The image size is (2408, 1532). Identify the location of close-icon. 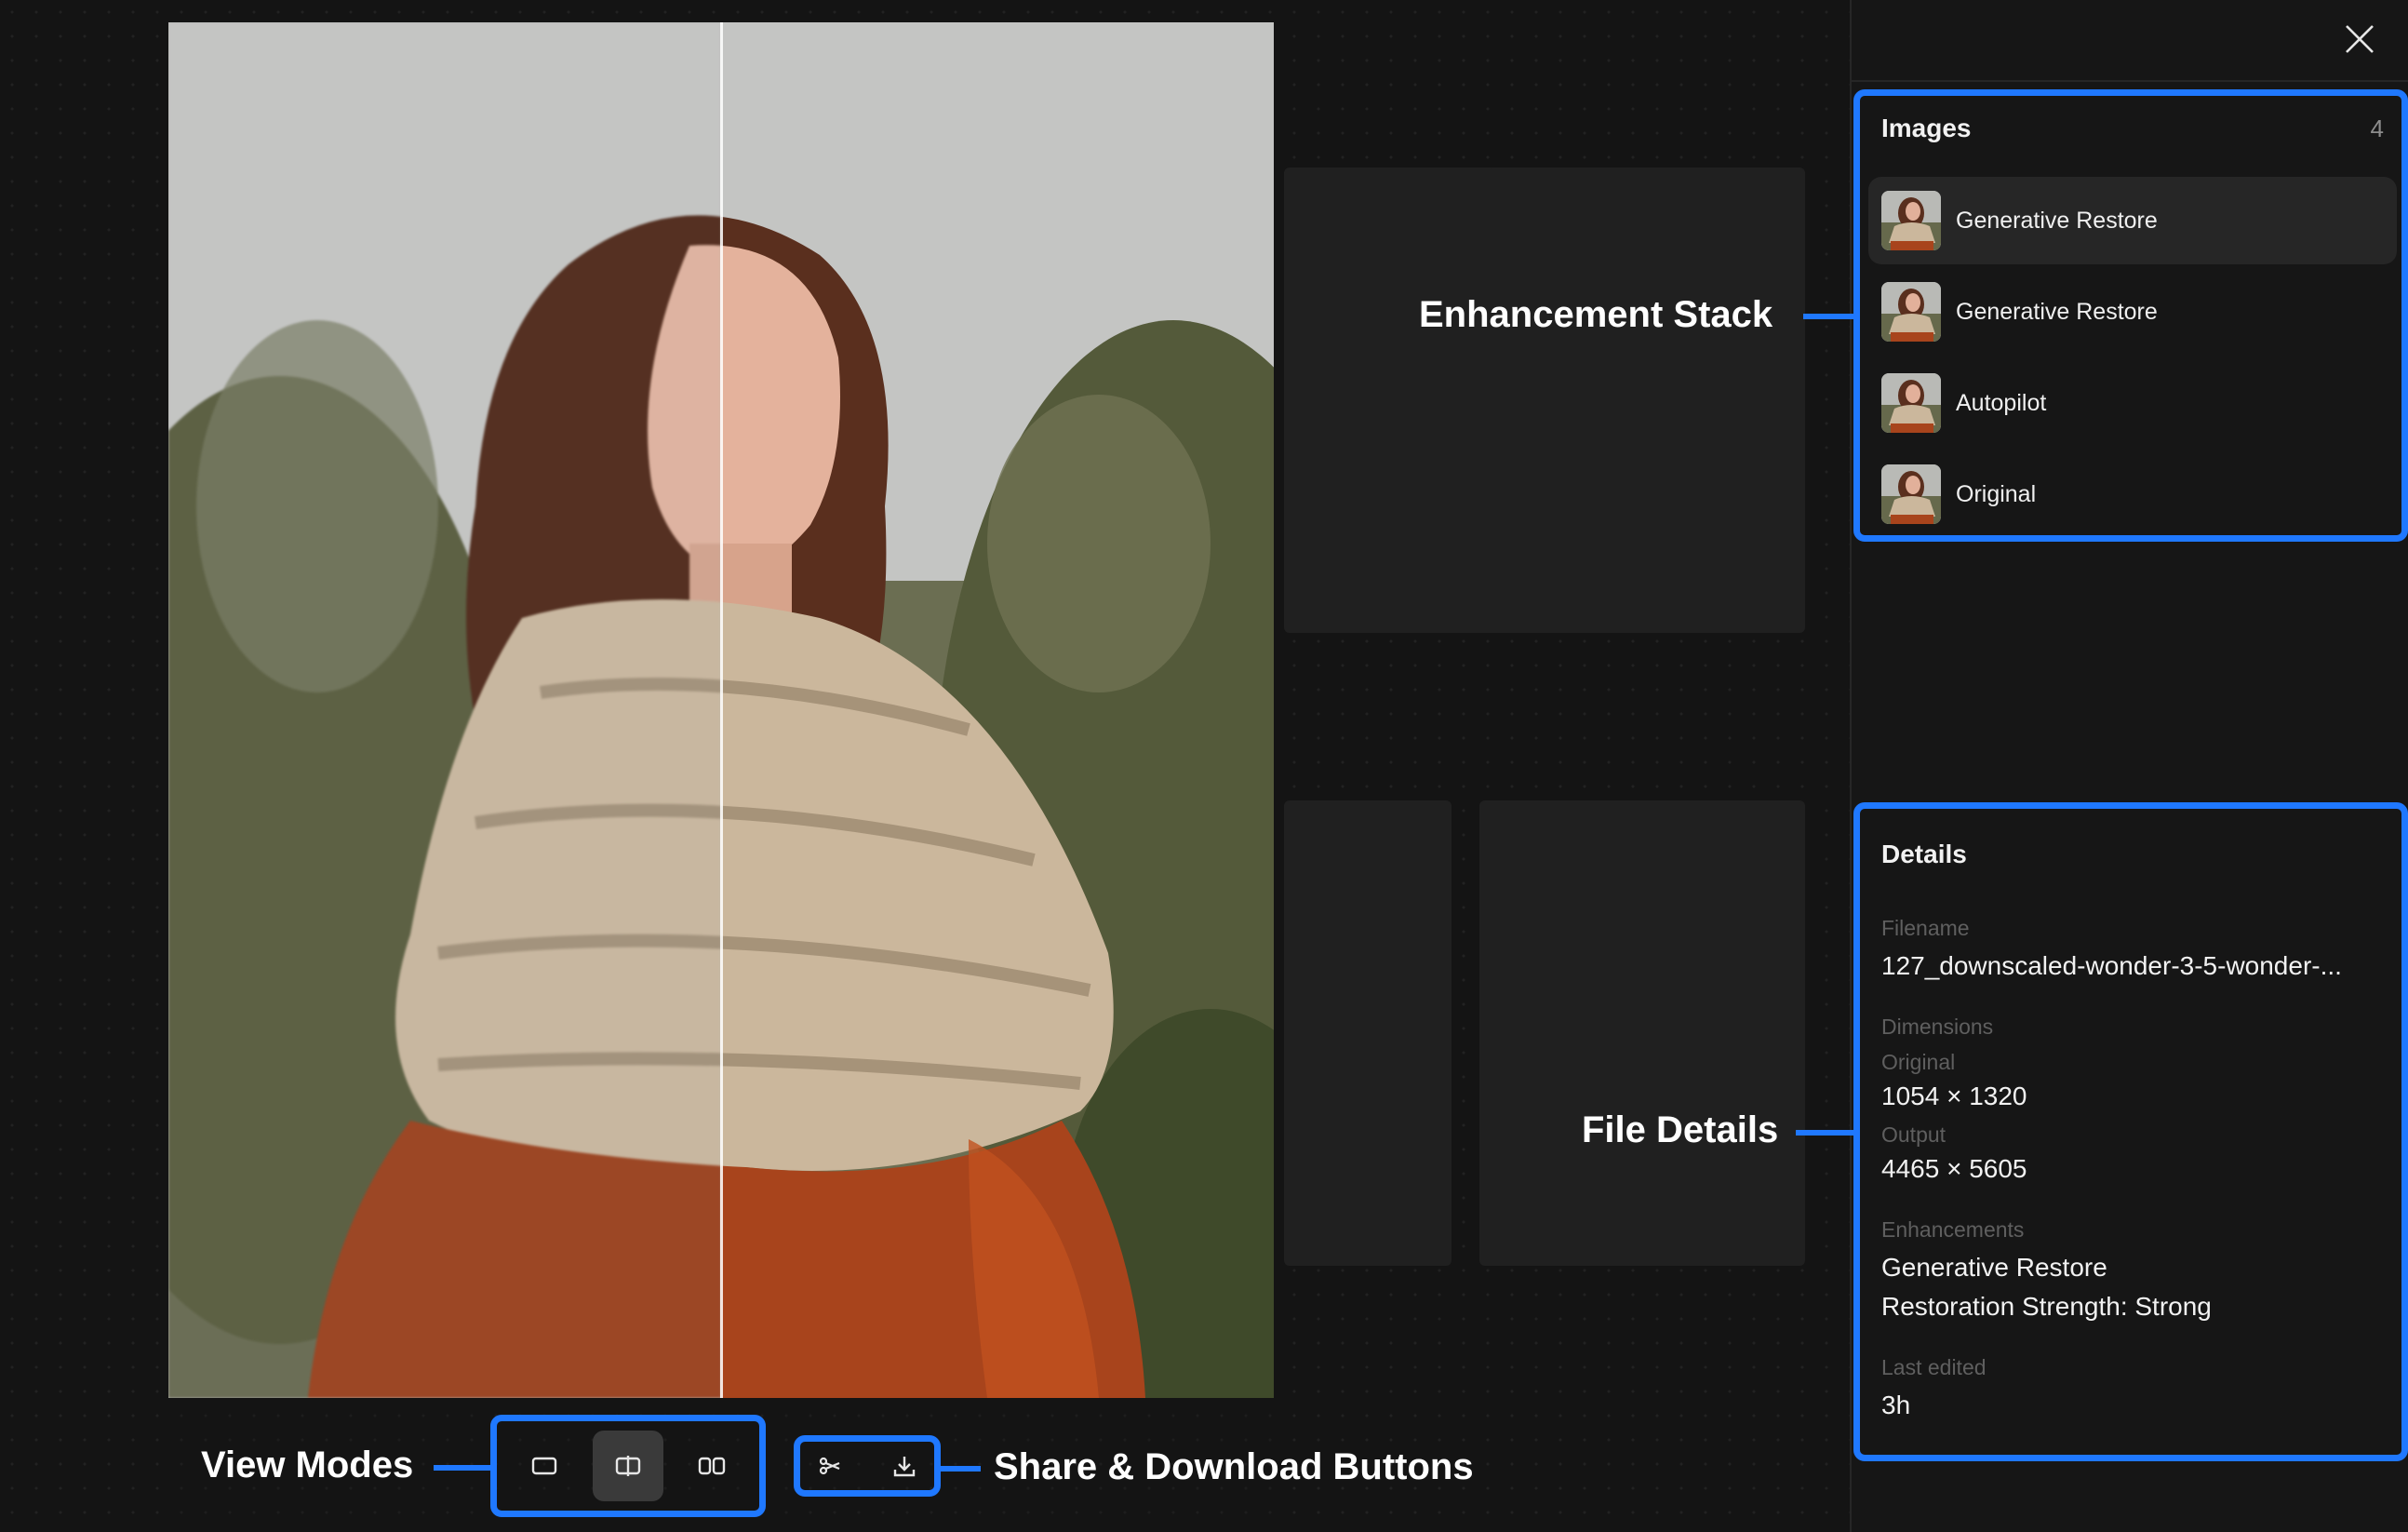
(2360, 39).